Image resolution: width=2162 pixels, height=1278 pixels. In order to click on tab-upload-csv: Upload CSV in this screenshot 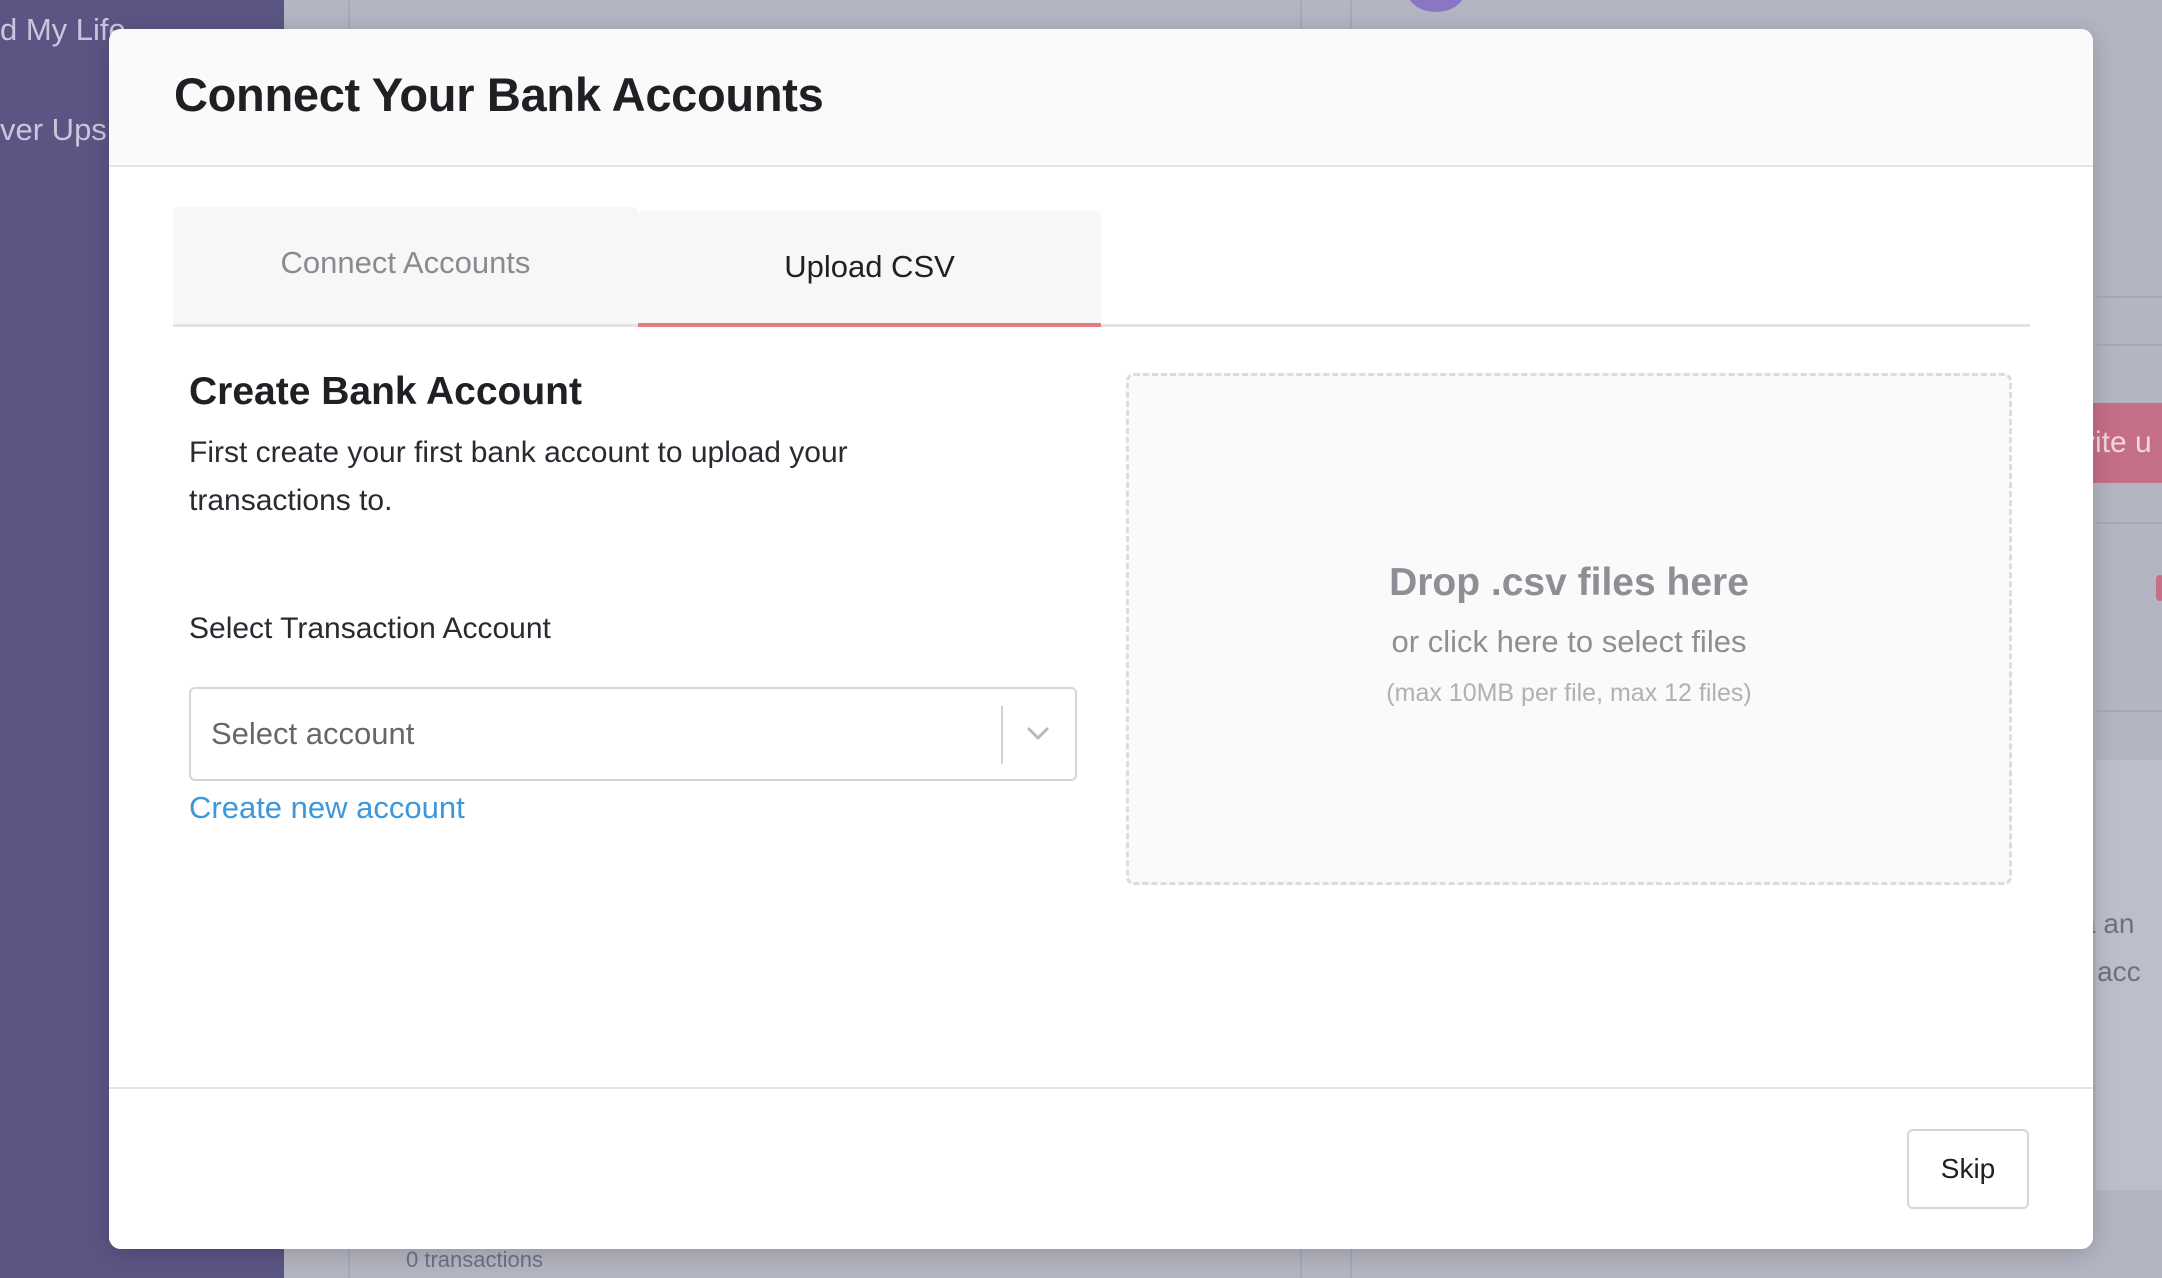, I will do `click(869, 269)`.